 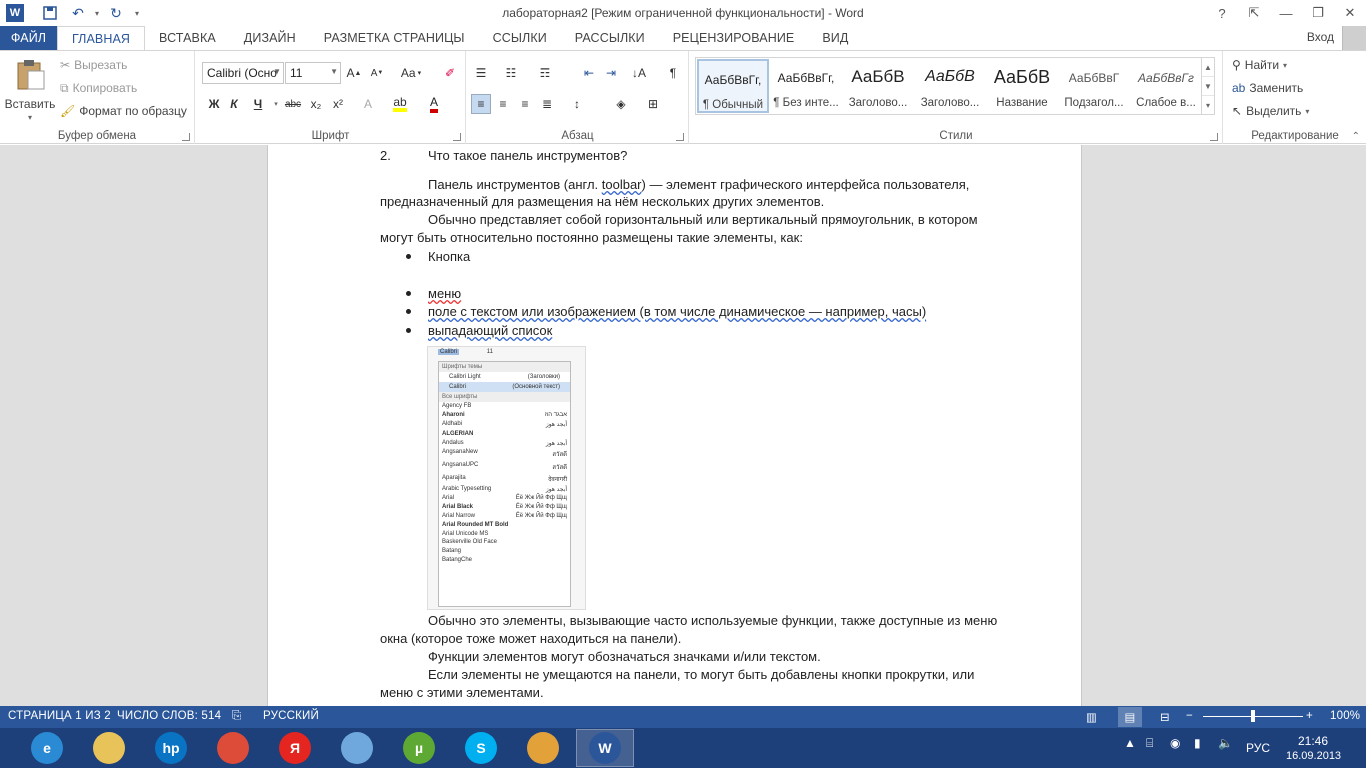 What do you see at coordinates (511, 73) in the screenshot?
I see `numbering-icon: ☷` at bounding box center [511, 73].